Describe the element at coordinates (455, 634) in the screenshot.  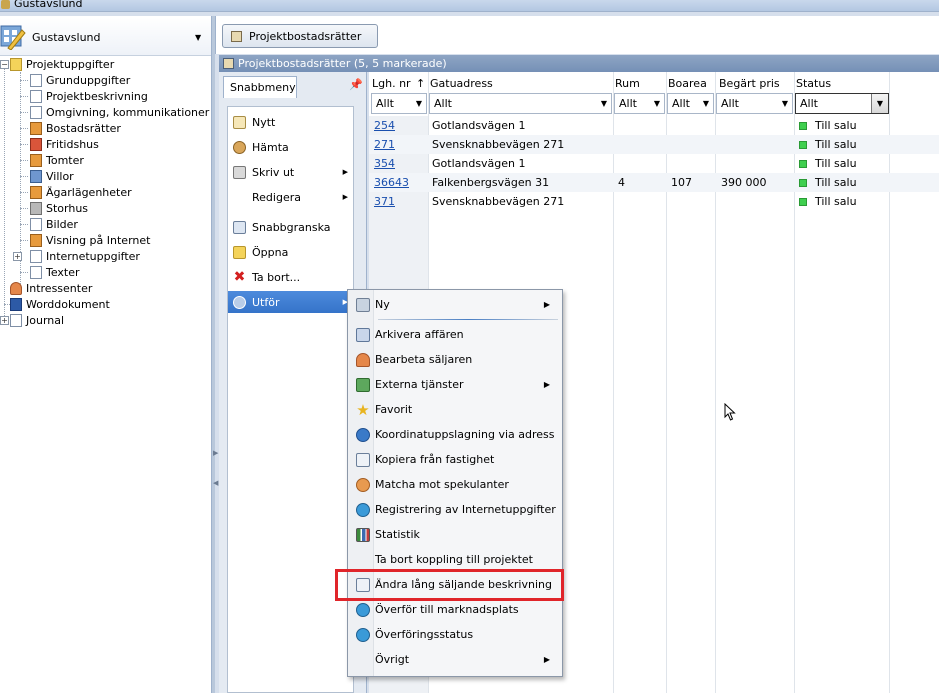
I see `menu-item-overforingsstatus: Överföringsstatus` at that location.